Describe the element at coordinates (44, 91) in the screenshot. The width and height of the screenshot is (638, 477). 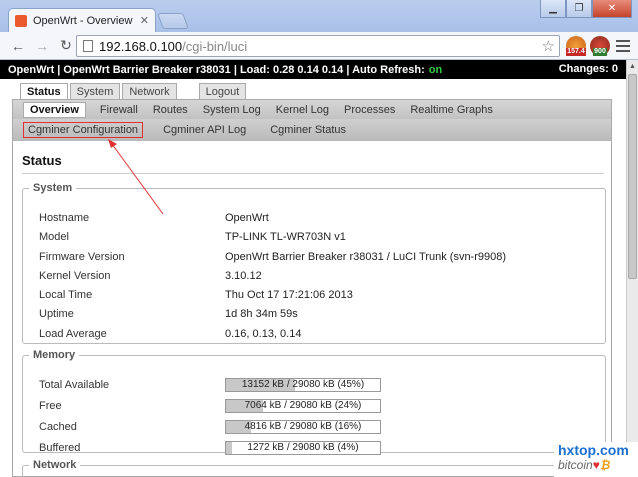
I see `tab-status: Status` at that location.